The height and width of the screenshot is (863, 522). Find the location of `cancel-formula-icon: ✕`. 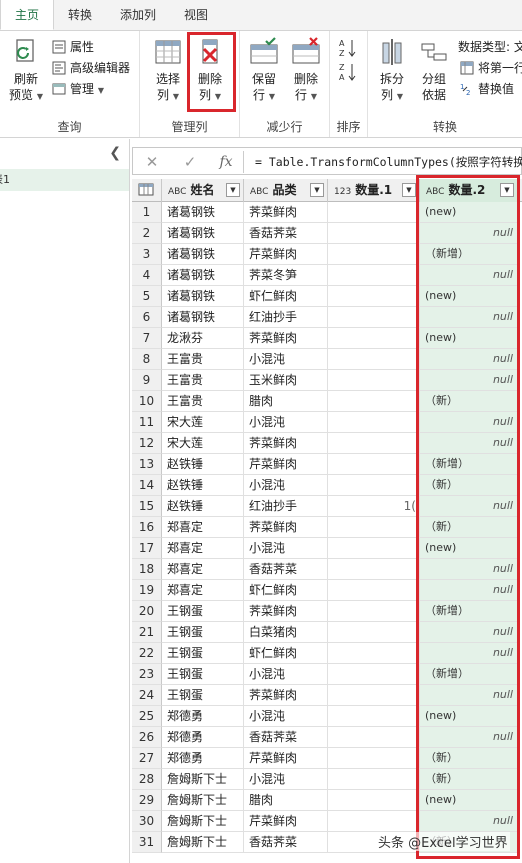

cancel-formula-icon: ✕ is located at coordinates (152, 162).